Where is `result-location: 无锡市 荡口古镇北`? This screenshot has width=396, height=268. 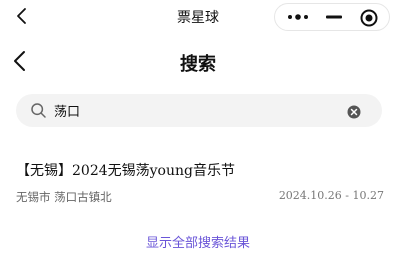 result-location: 无锡市 荡口古镇北 is located at coordinates (64, 197).